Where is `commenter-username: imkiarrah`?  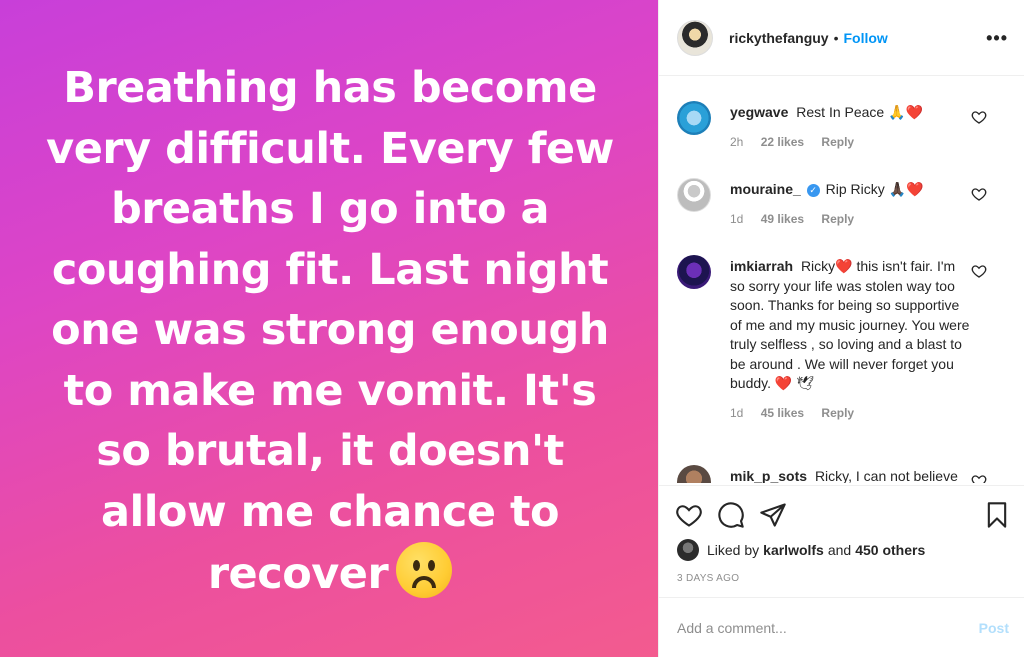
commenter-username: imkiarrah is located at coordinates (761, 266).